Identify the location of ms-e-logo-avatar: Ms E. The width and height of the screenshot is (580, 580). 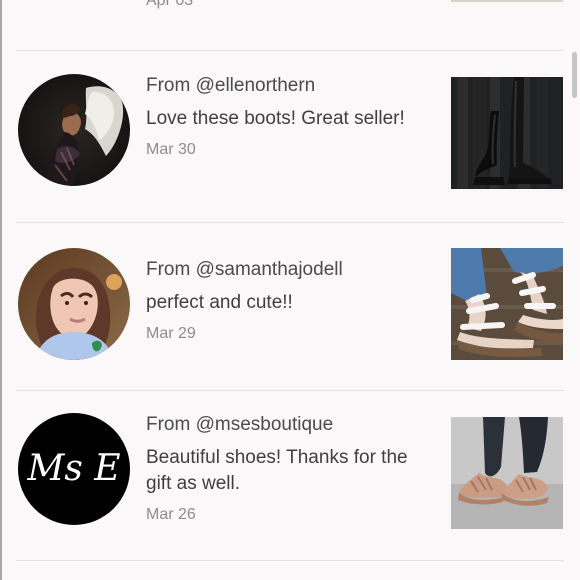
(74, 469).